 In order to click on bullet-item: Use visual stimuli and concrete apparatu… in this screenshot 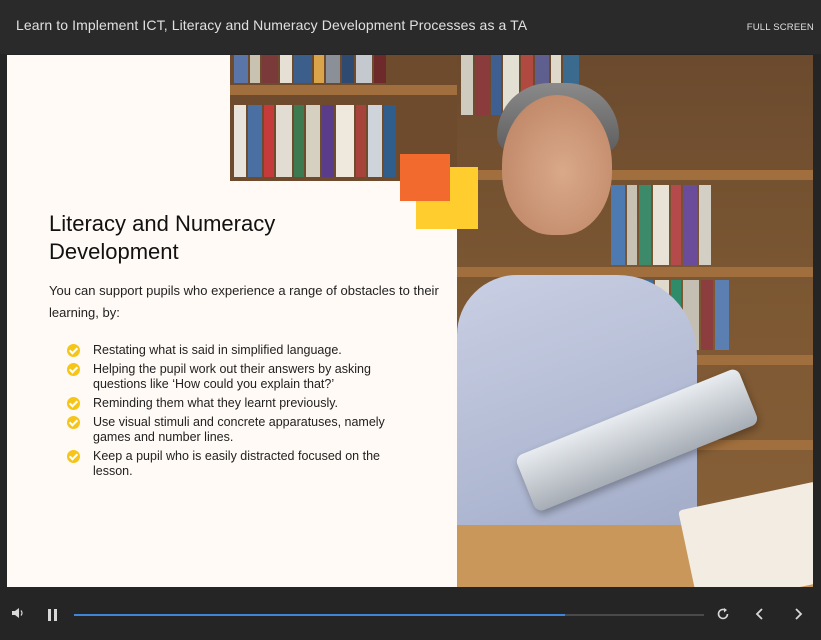, I will do `click(239, 430)`.